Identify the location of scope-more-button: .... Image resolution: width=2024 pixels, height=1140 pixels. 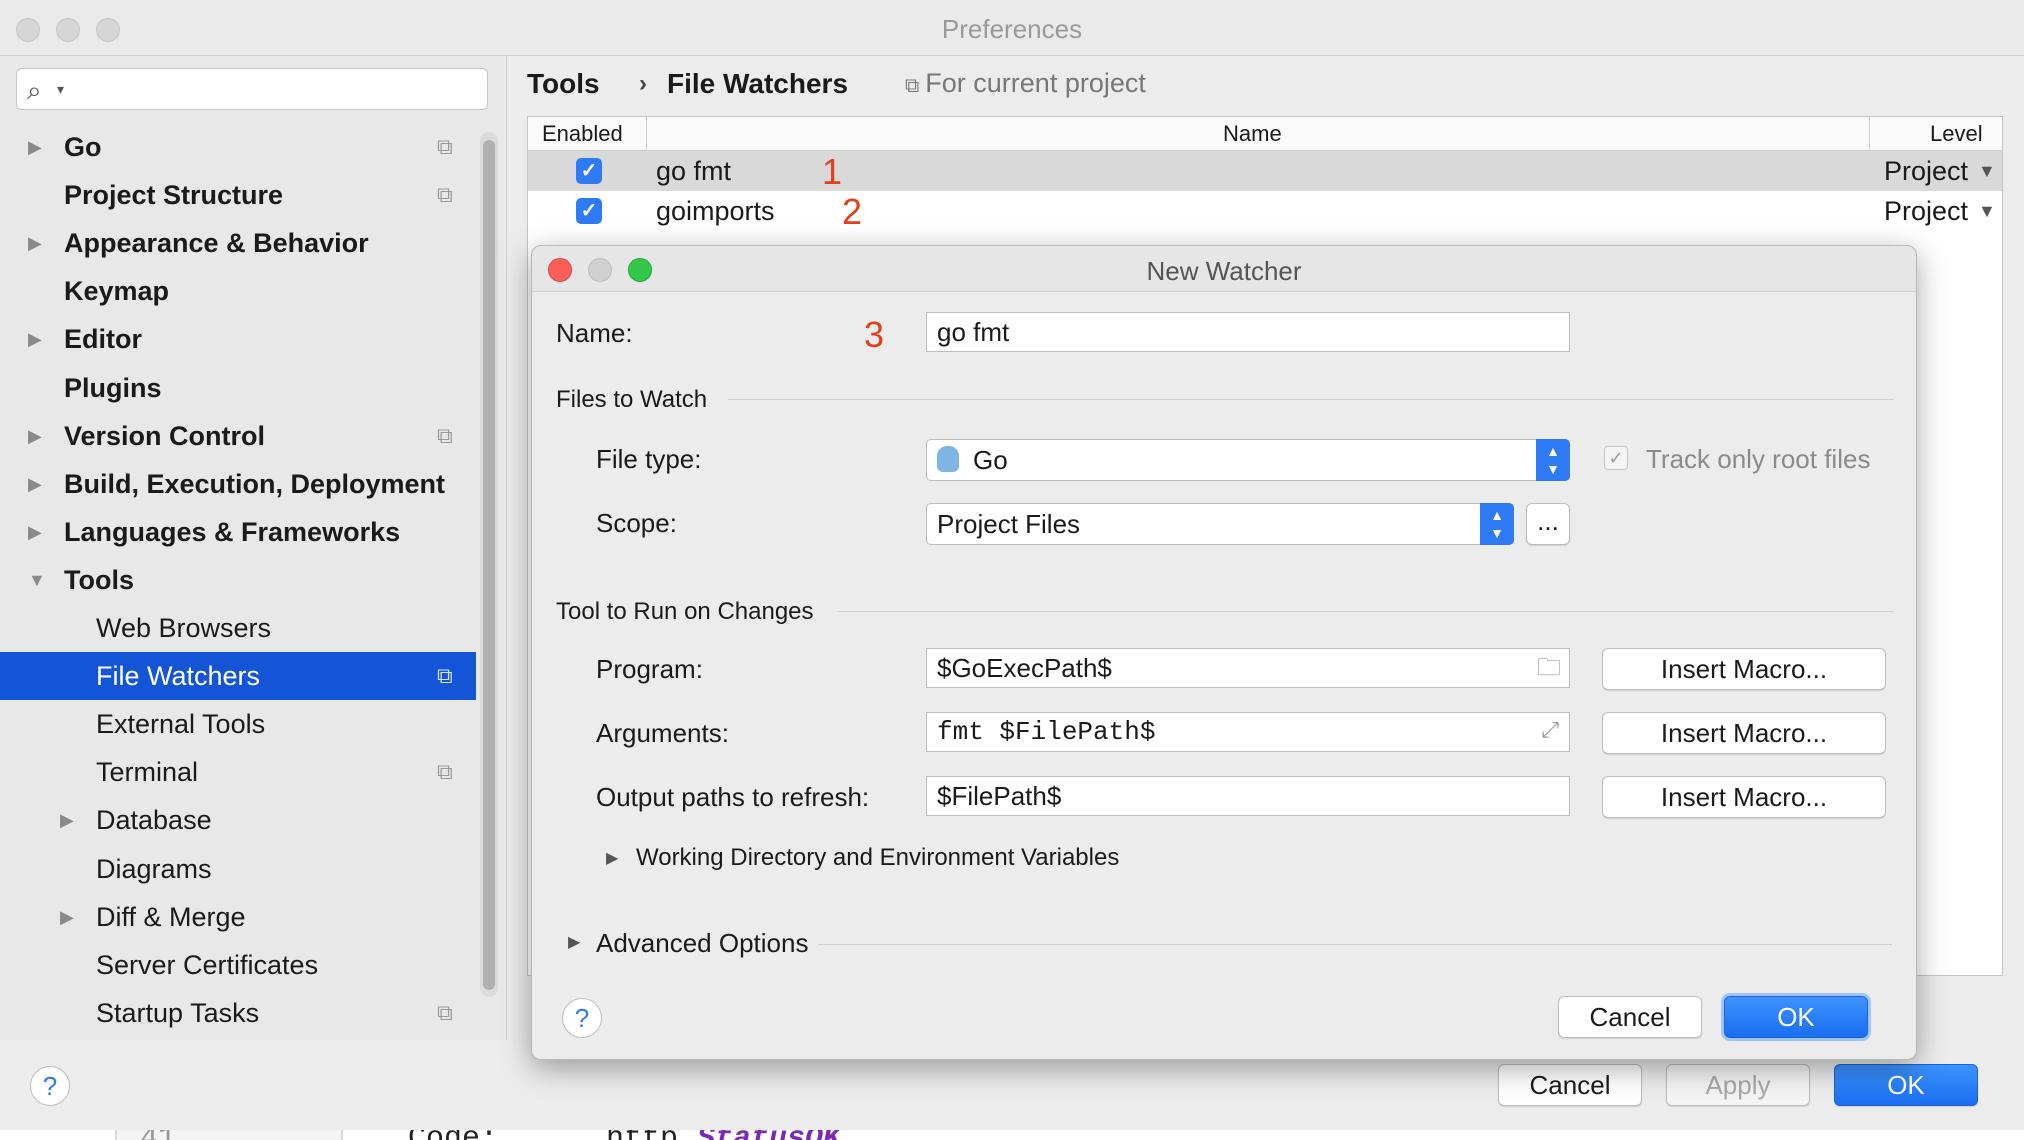
(1548, 524).